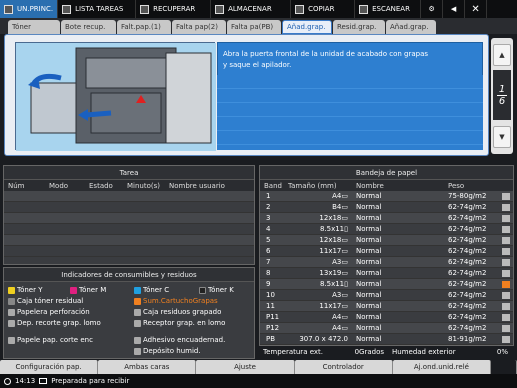 This screenshot has width=517, height=388. Describe the element at coordinates (271, 339) in the screenshot. I see `tray-id: PB` at that location.